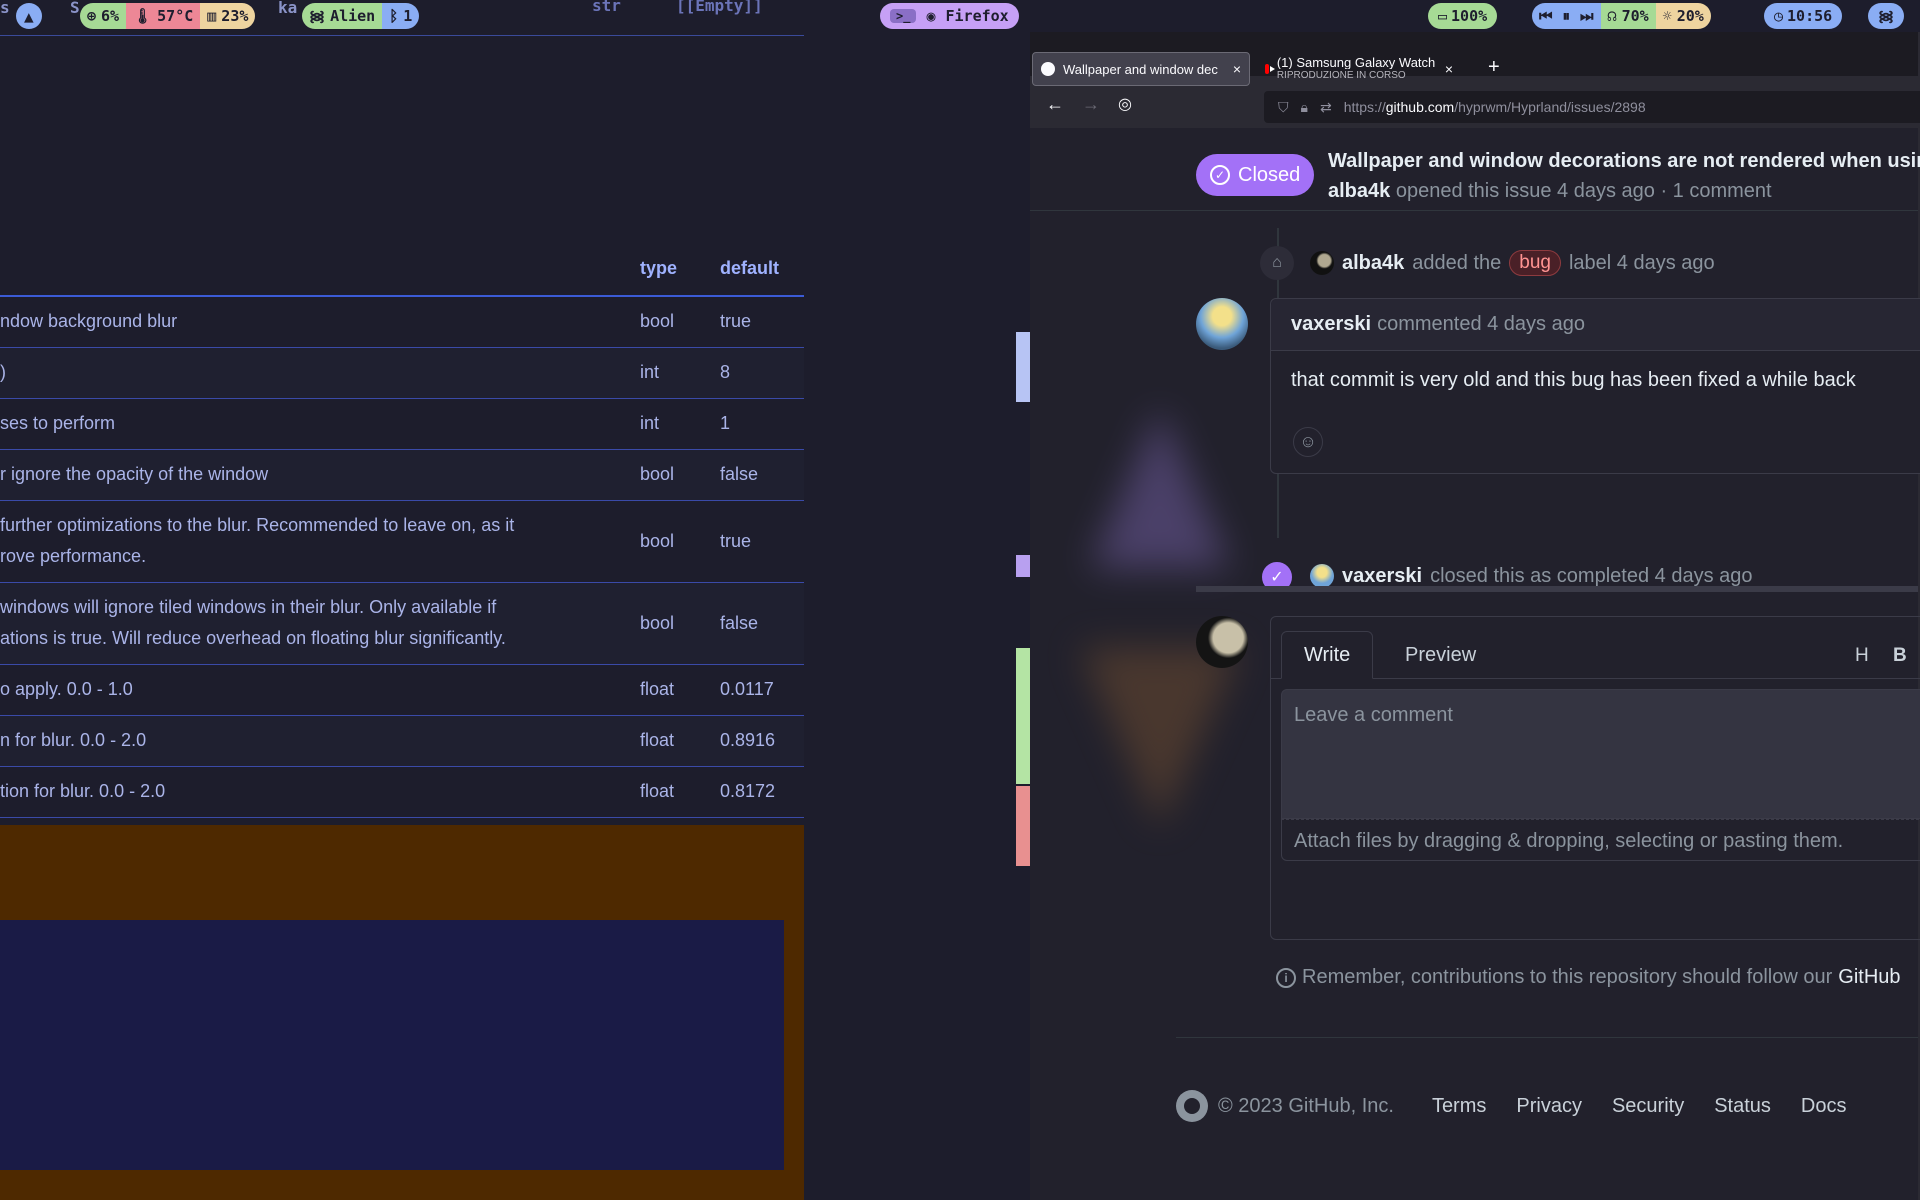 This screenshot has width=1920, height=1200. What do you see at coordinates (1091, 104) in the screenshot?
I see `forward-arrow-icon: →` at bounding box center [1091, 104].